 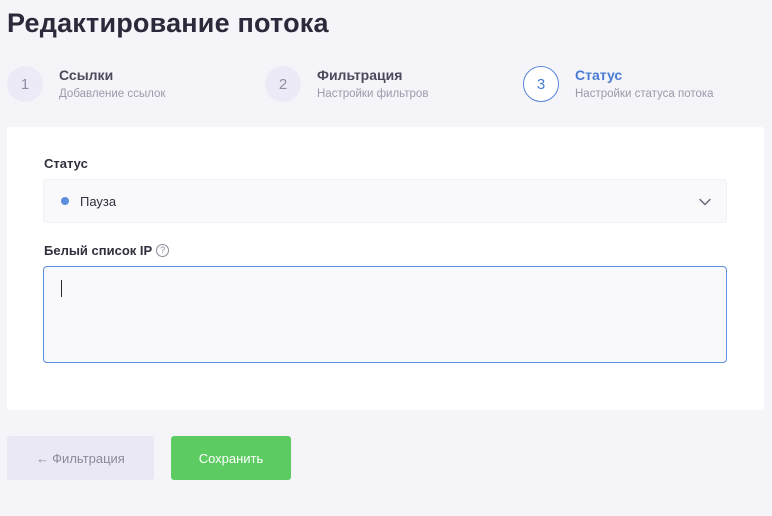 I want to click on question-circle-icon: ?, so click(x=163, y=250).